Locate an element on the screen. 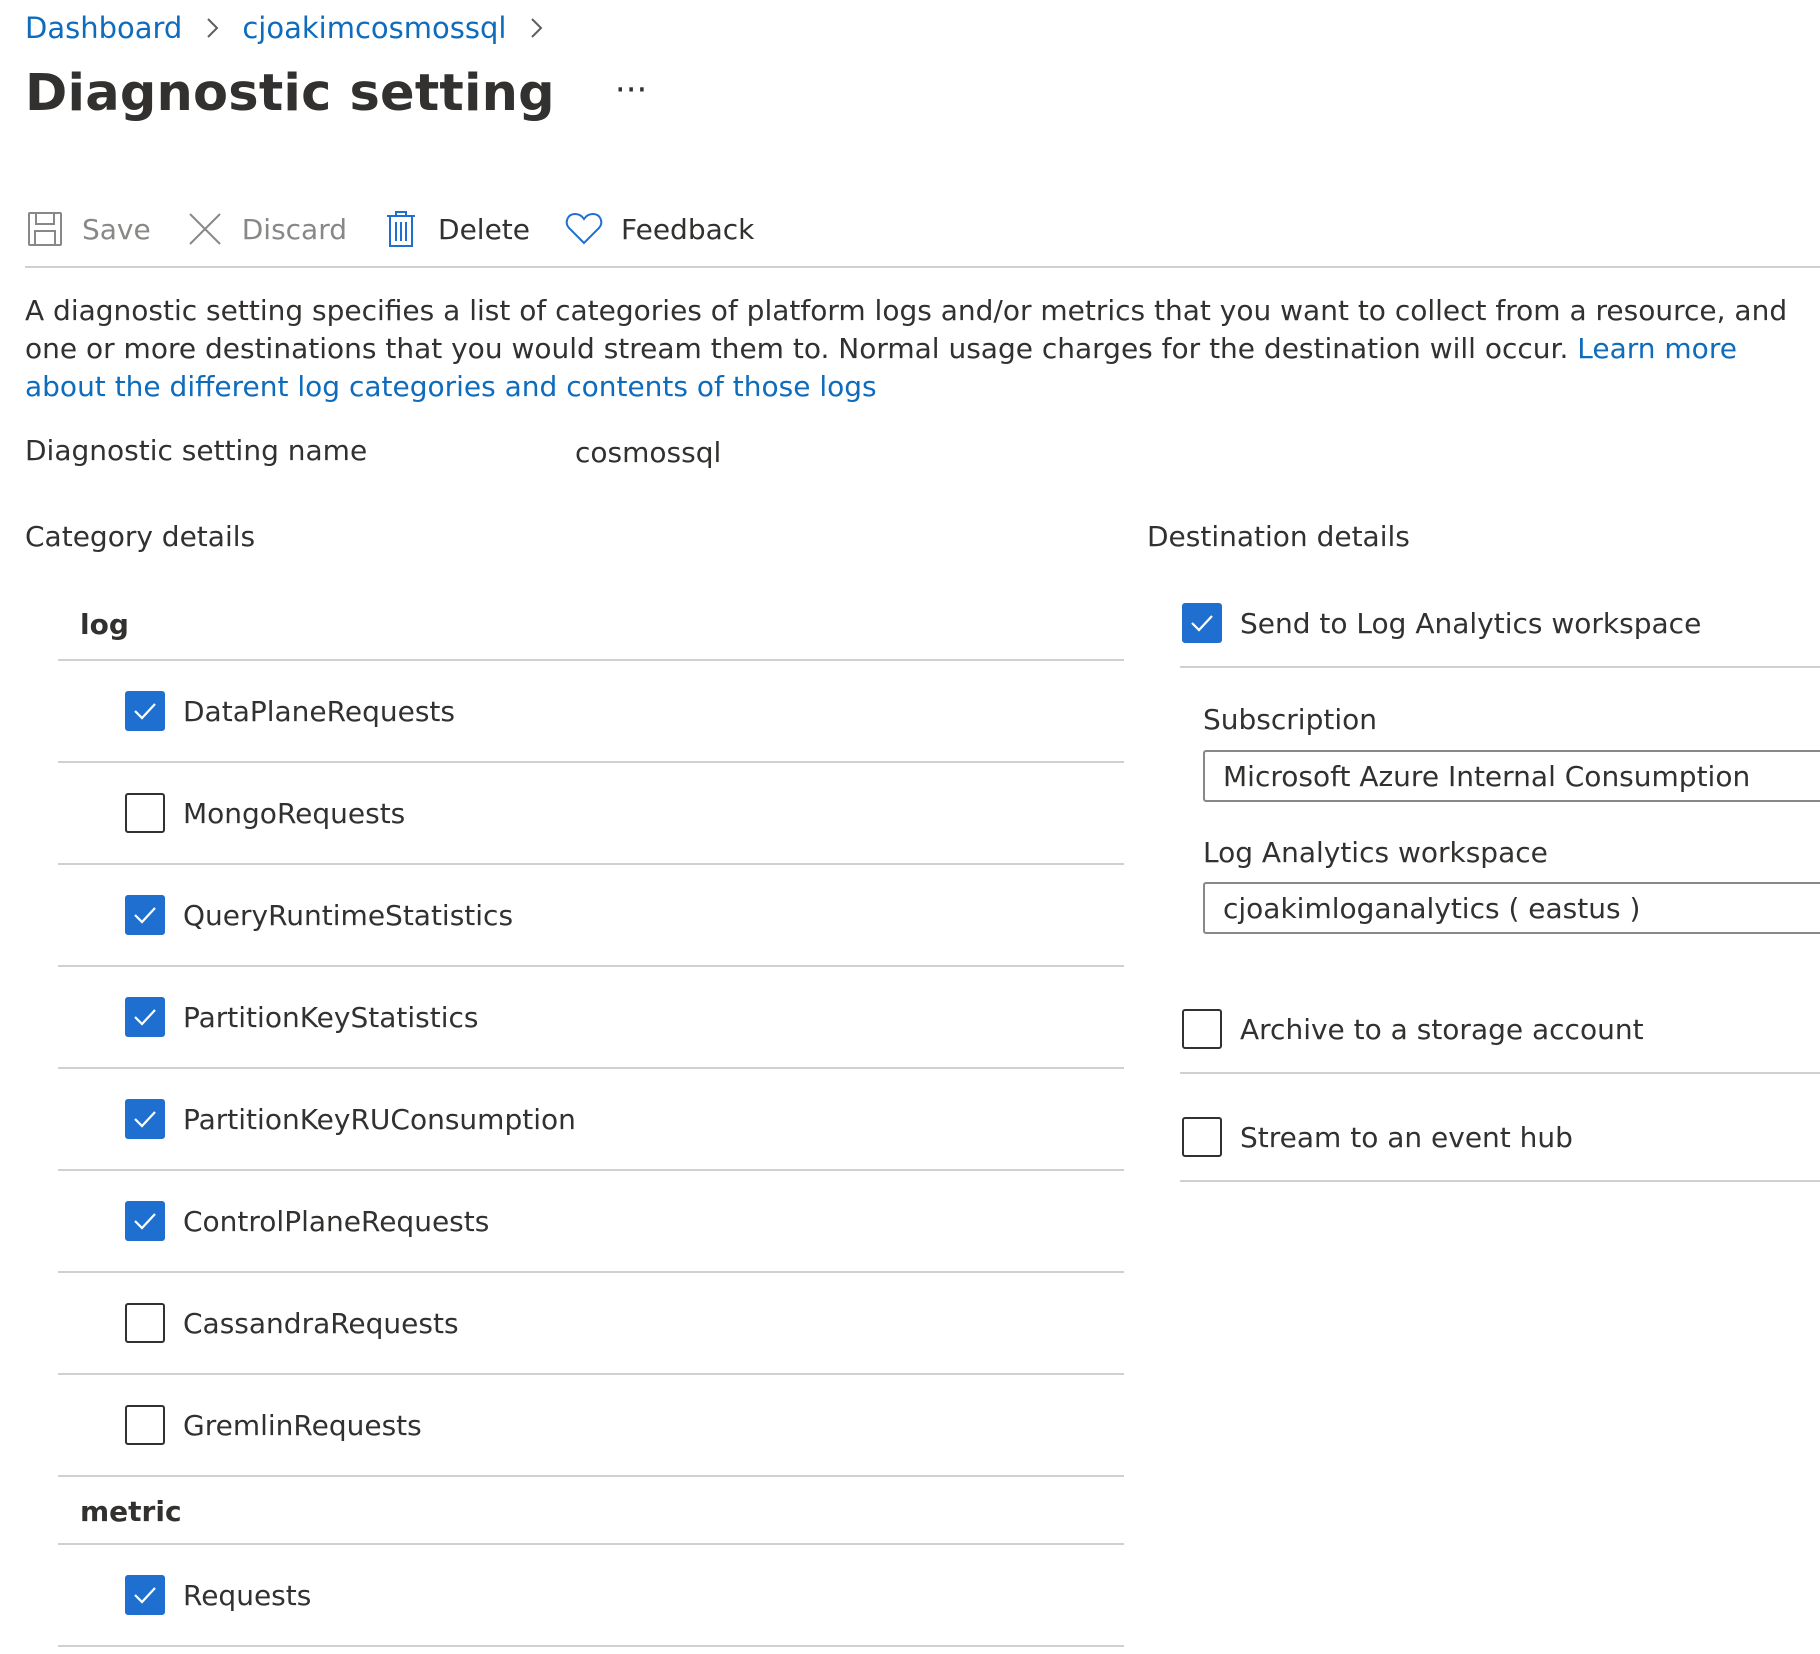  log-group-header: log is located at coordinates (104, 624).